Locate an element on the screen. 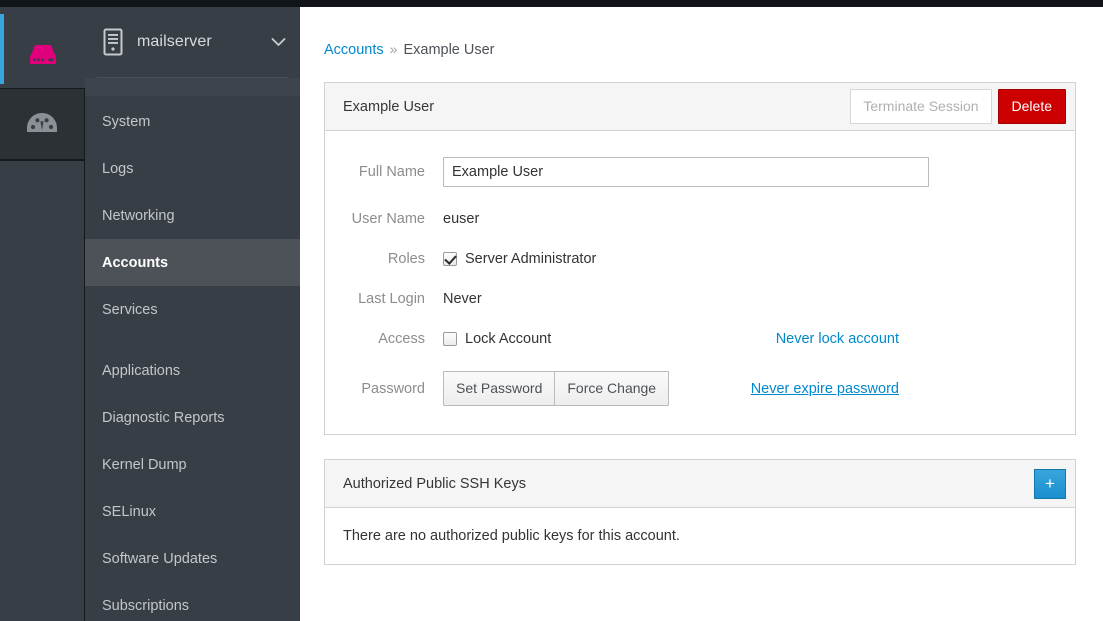 This screenshot has height=621, width=1103. ssh-keys-title: Authorized Public SSH Keys is located at coordinates (434, 483).